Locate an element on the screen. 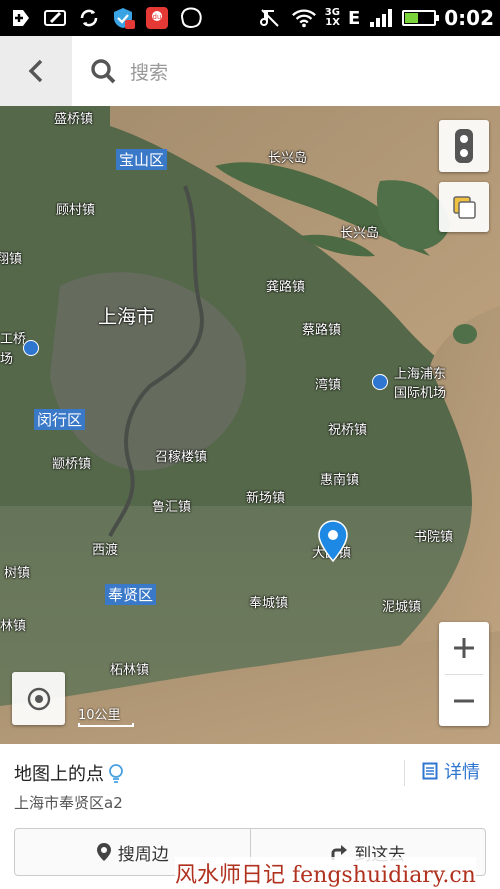 The width and height of the screenshot is (500, 889). map-label: 鲁汇镇 is located at coordinates (172, 507).